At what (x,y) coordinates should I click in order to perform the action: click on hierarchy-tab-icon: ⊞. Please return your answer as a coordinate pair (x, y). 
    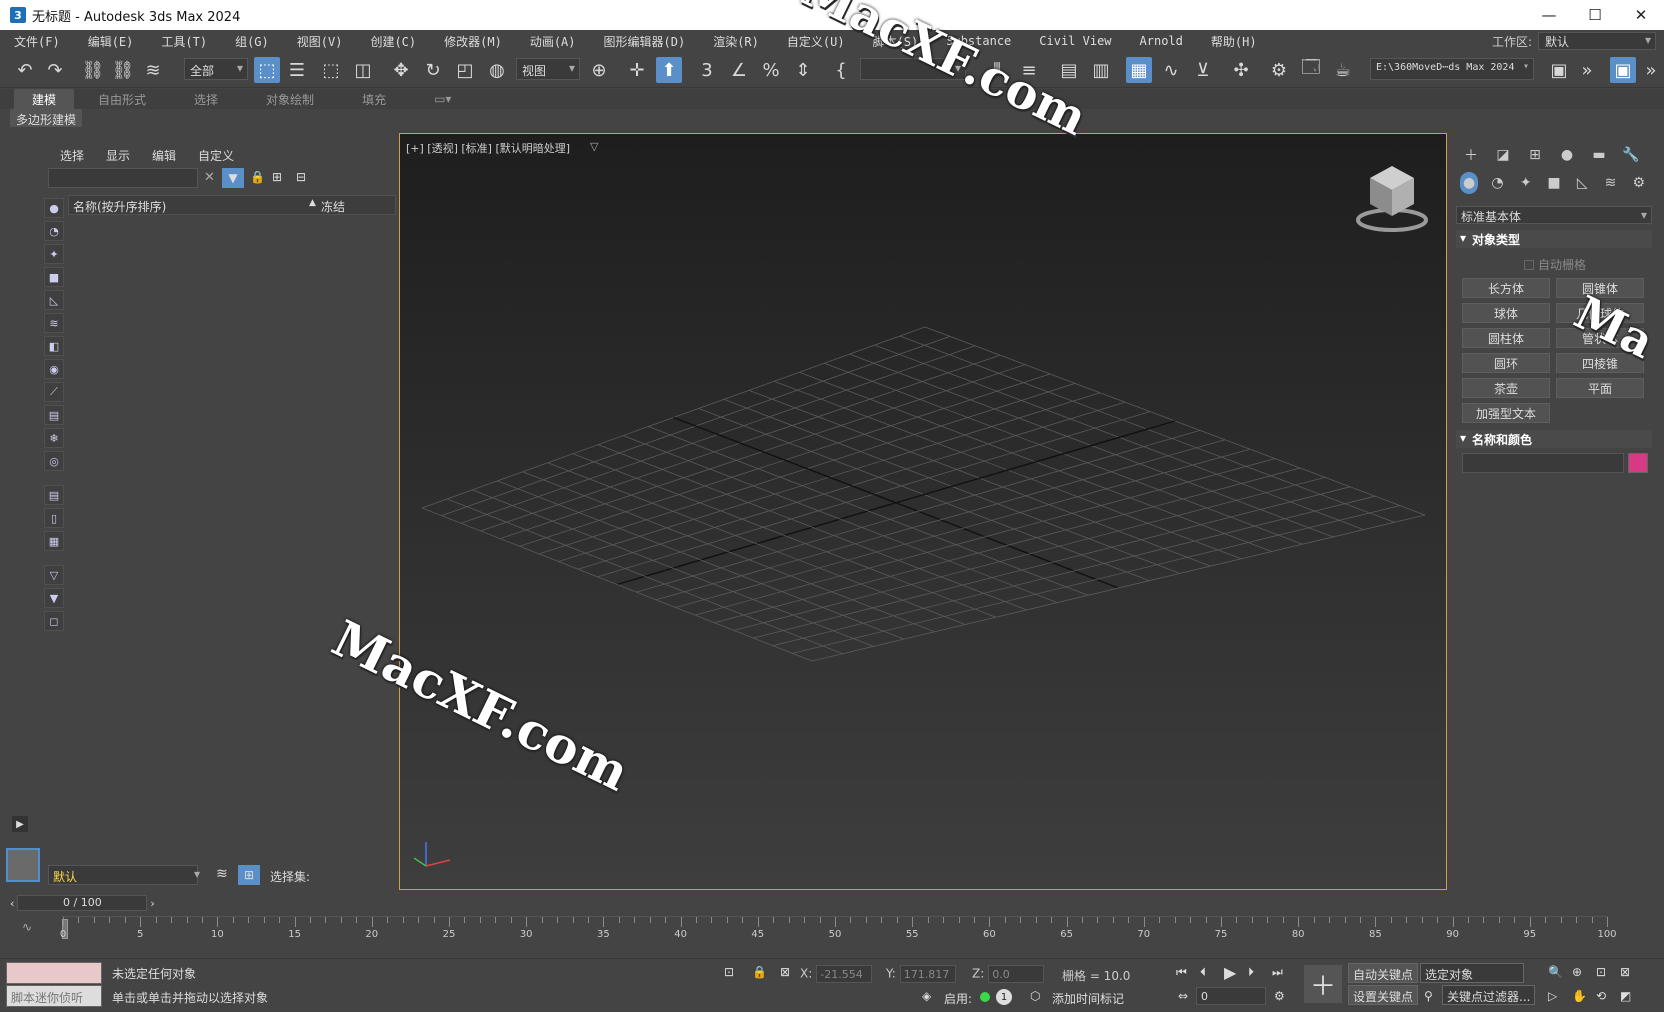
    Looking at the image, I should click on (1535, 155).